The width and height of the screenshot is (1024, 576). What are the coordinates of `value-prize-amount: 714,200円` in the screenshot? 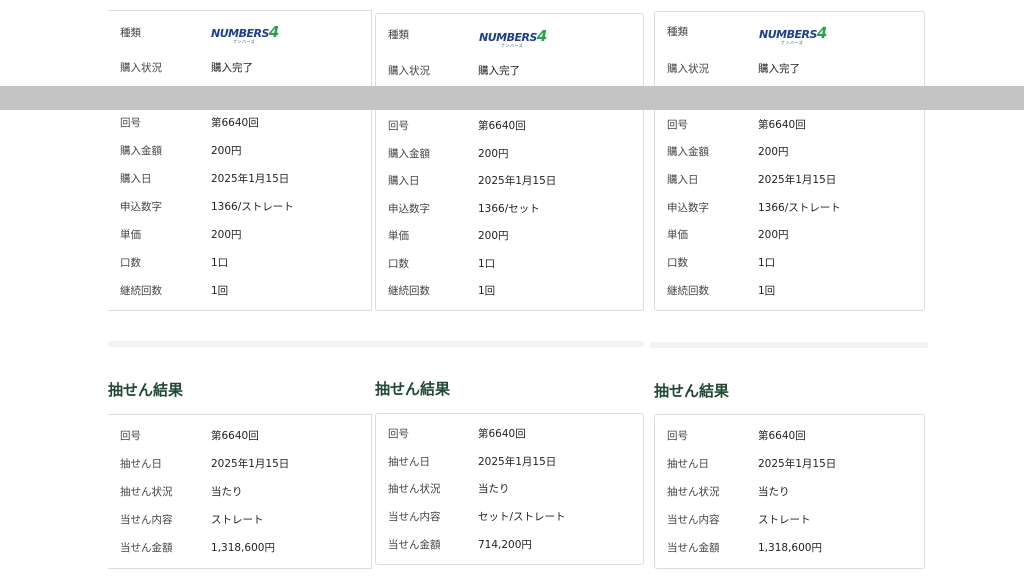 It's located at (505, 545).